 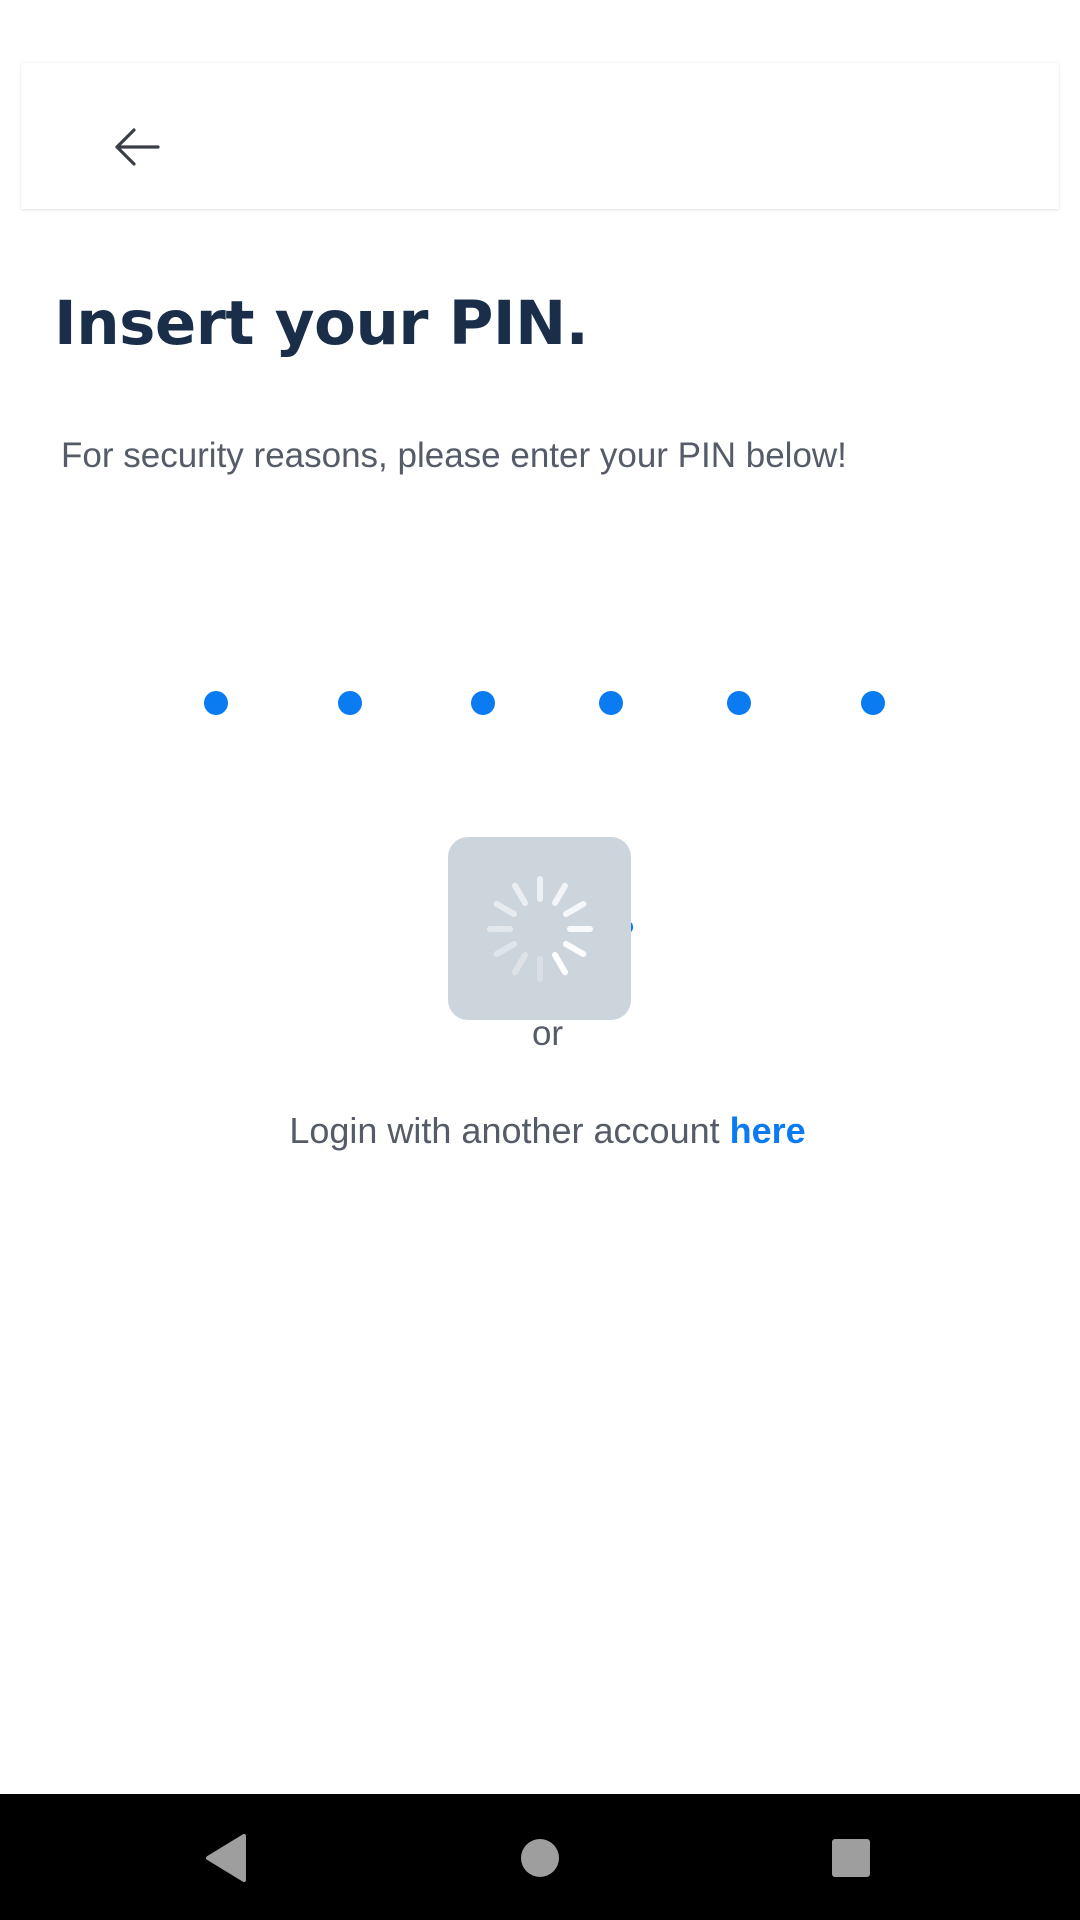 I want to click on login-other-text: Login with another account, so click(x=509, y=1130).